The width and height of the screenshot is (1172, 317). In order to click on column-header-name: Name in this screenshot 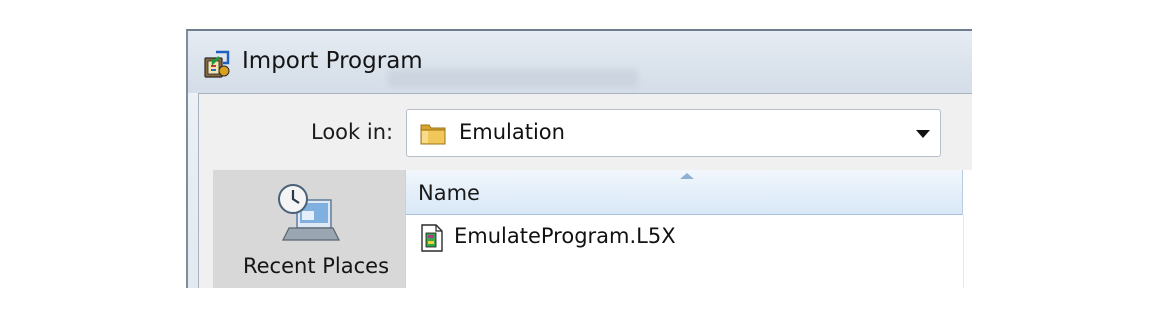, I will do `click(684, 192)`.